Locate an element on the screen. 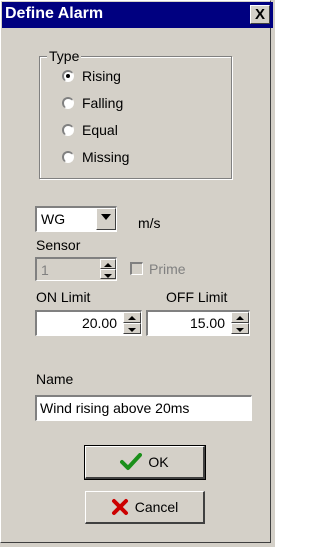 Image resolution: width=320 pixels, height=547 pixels. on-limit-spinner: 20.00 is located at coordinates (88, 323).